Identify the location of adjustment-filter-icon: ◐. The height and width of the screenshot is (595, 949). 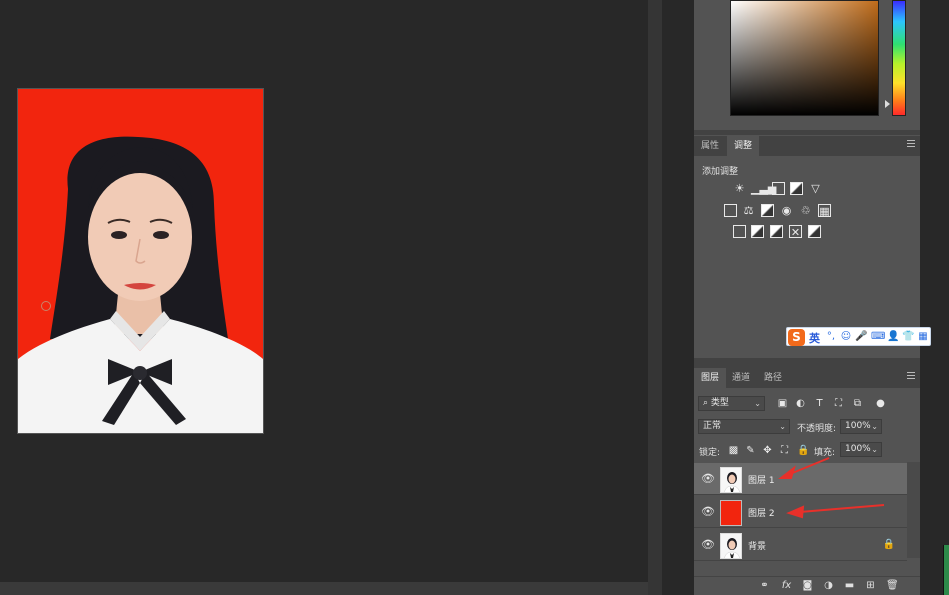
(800, 403).